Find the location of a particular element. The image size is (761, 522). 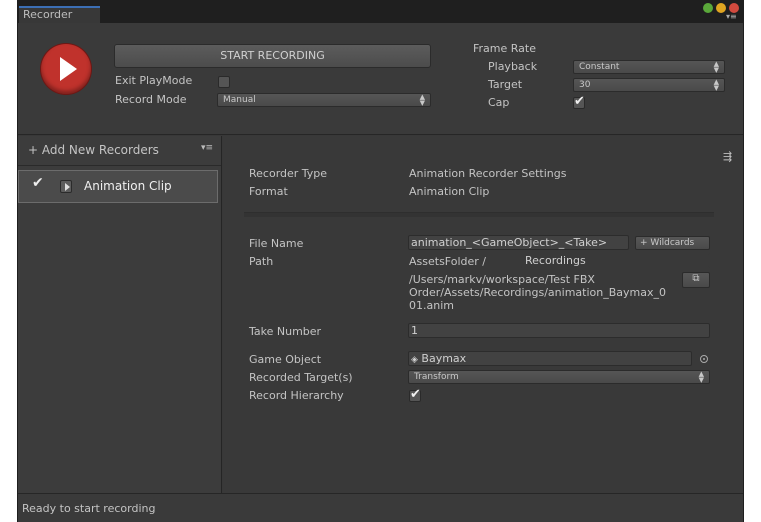

list-item: ✔ Animation Clip is located at coordinates (118, 186).